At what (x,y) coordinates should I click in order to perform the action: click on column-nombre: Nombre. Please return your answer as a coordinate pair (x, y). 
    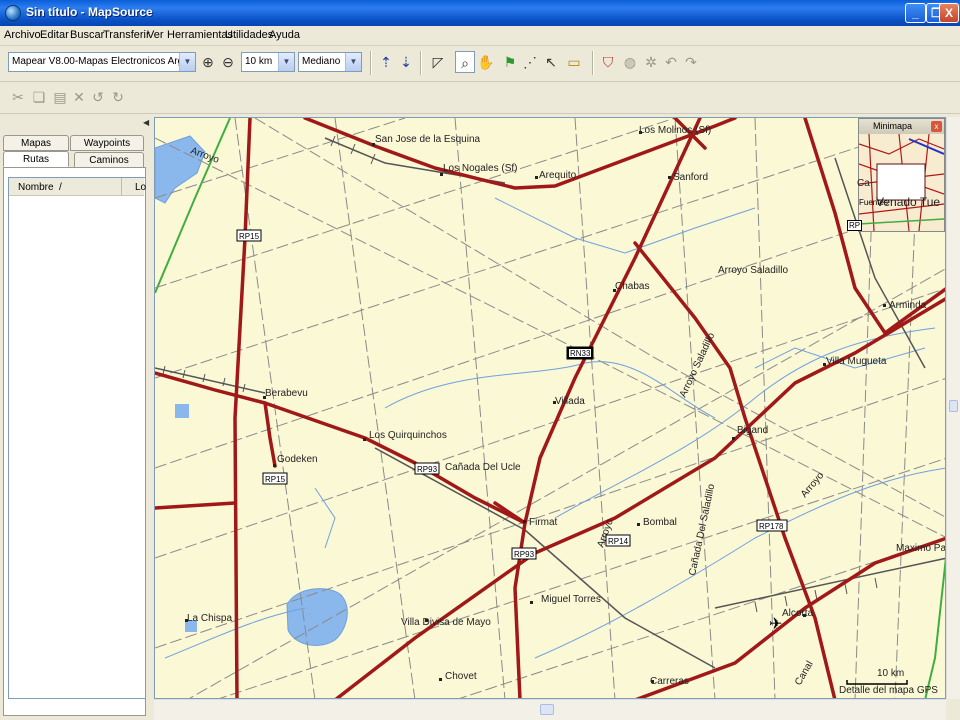
    Looking at the image, I should click on (36, 187).